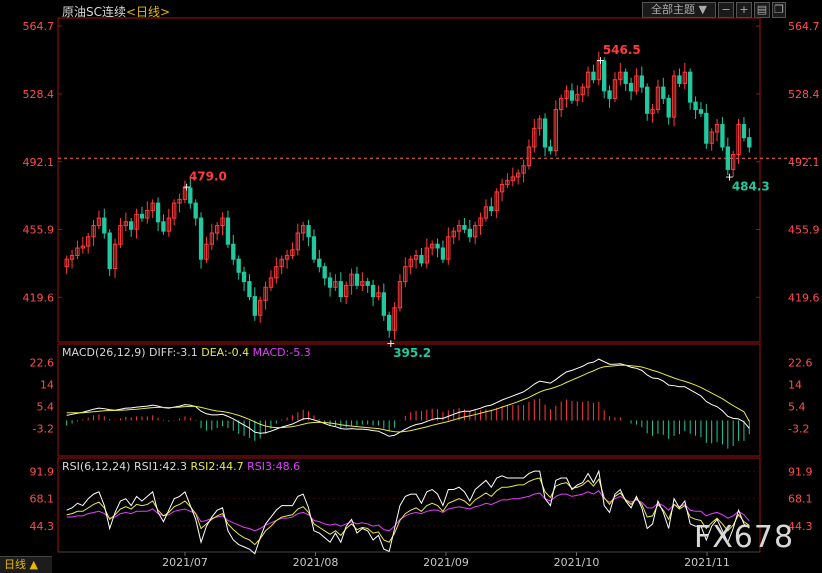 This screenshot has height=573, width=822. Describe the element at coordinates (744, 537) in the screenshot. I see `watermark-logo: FX678` at that location.